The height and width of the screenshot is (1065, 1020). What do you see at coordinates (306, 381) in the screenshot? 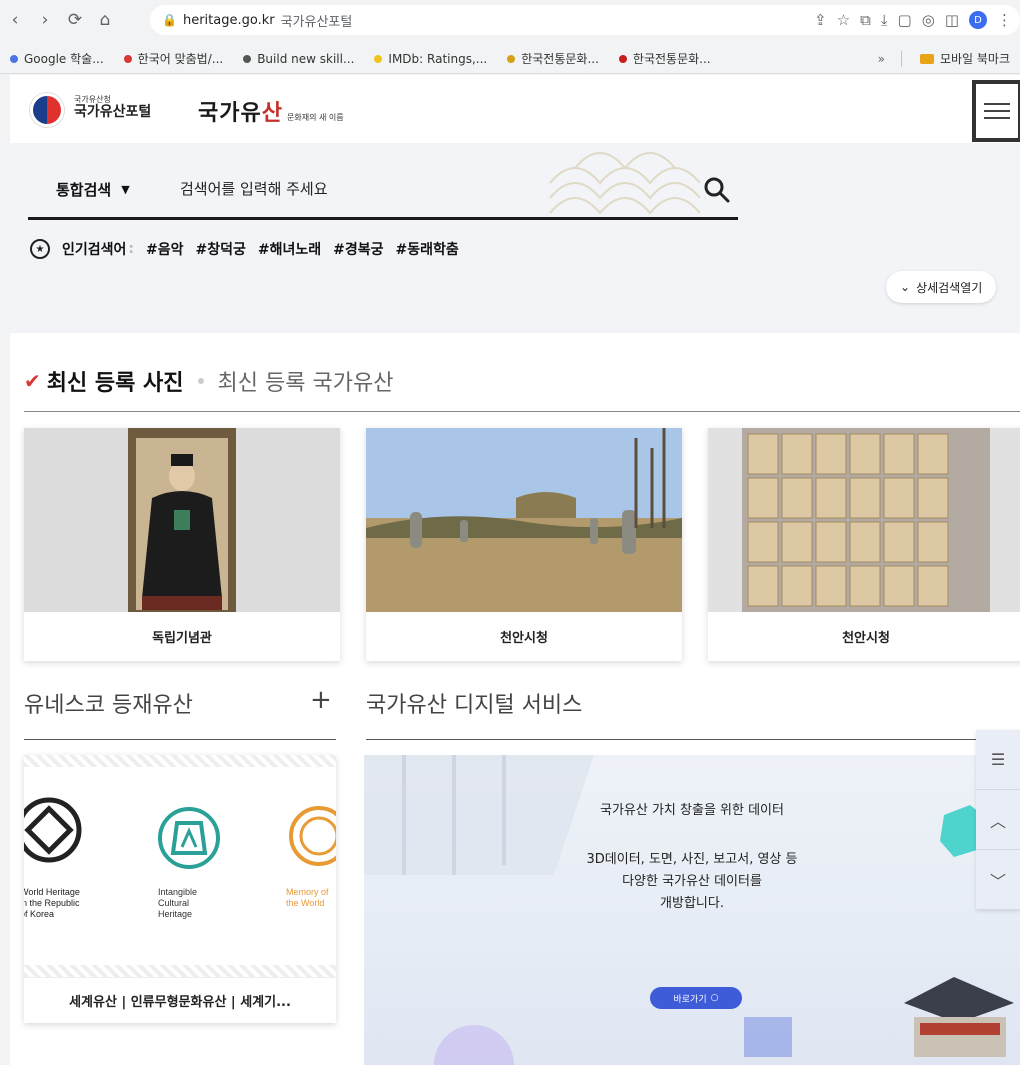
I see `tab-latest-heritage: 최신 등록 국가유산` at bounding box center [306, 381].